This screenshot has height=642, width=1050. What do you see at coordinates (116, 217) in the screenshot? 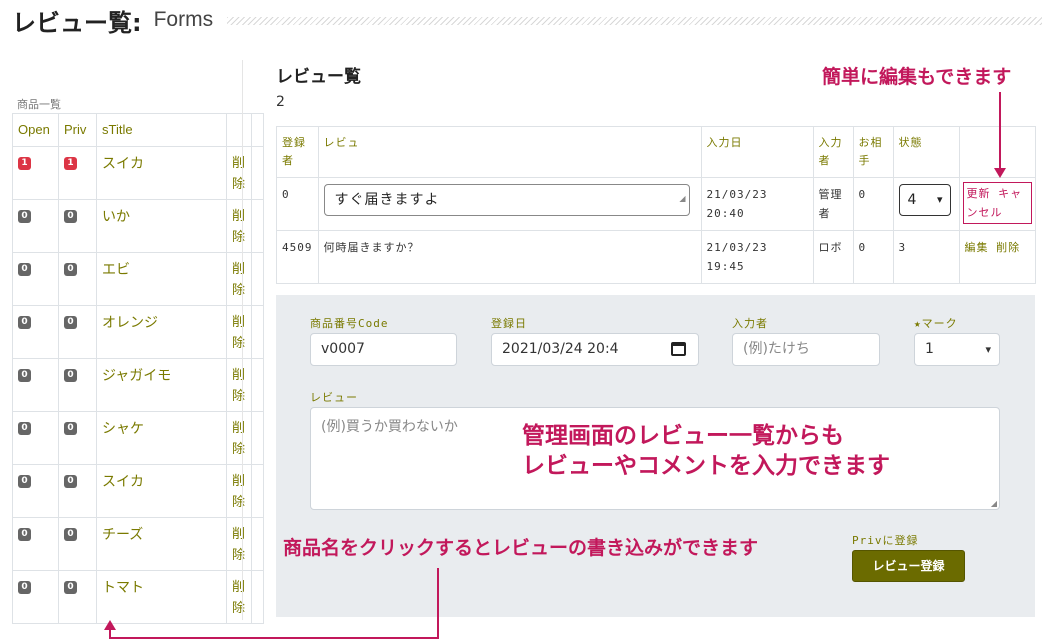
I see `product-link: いか` at bounding box center [116, 217].